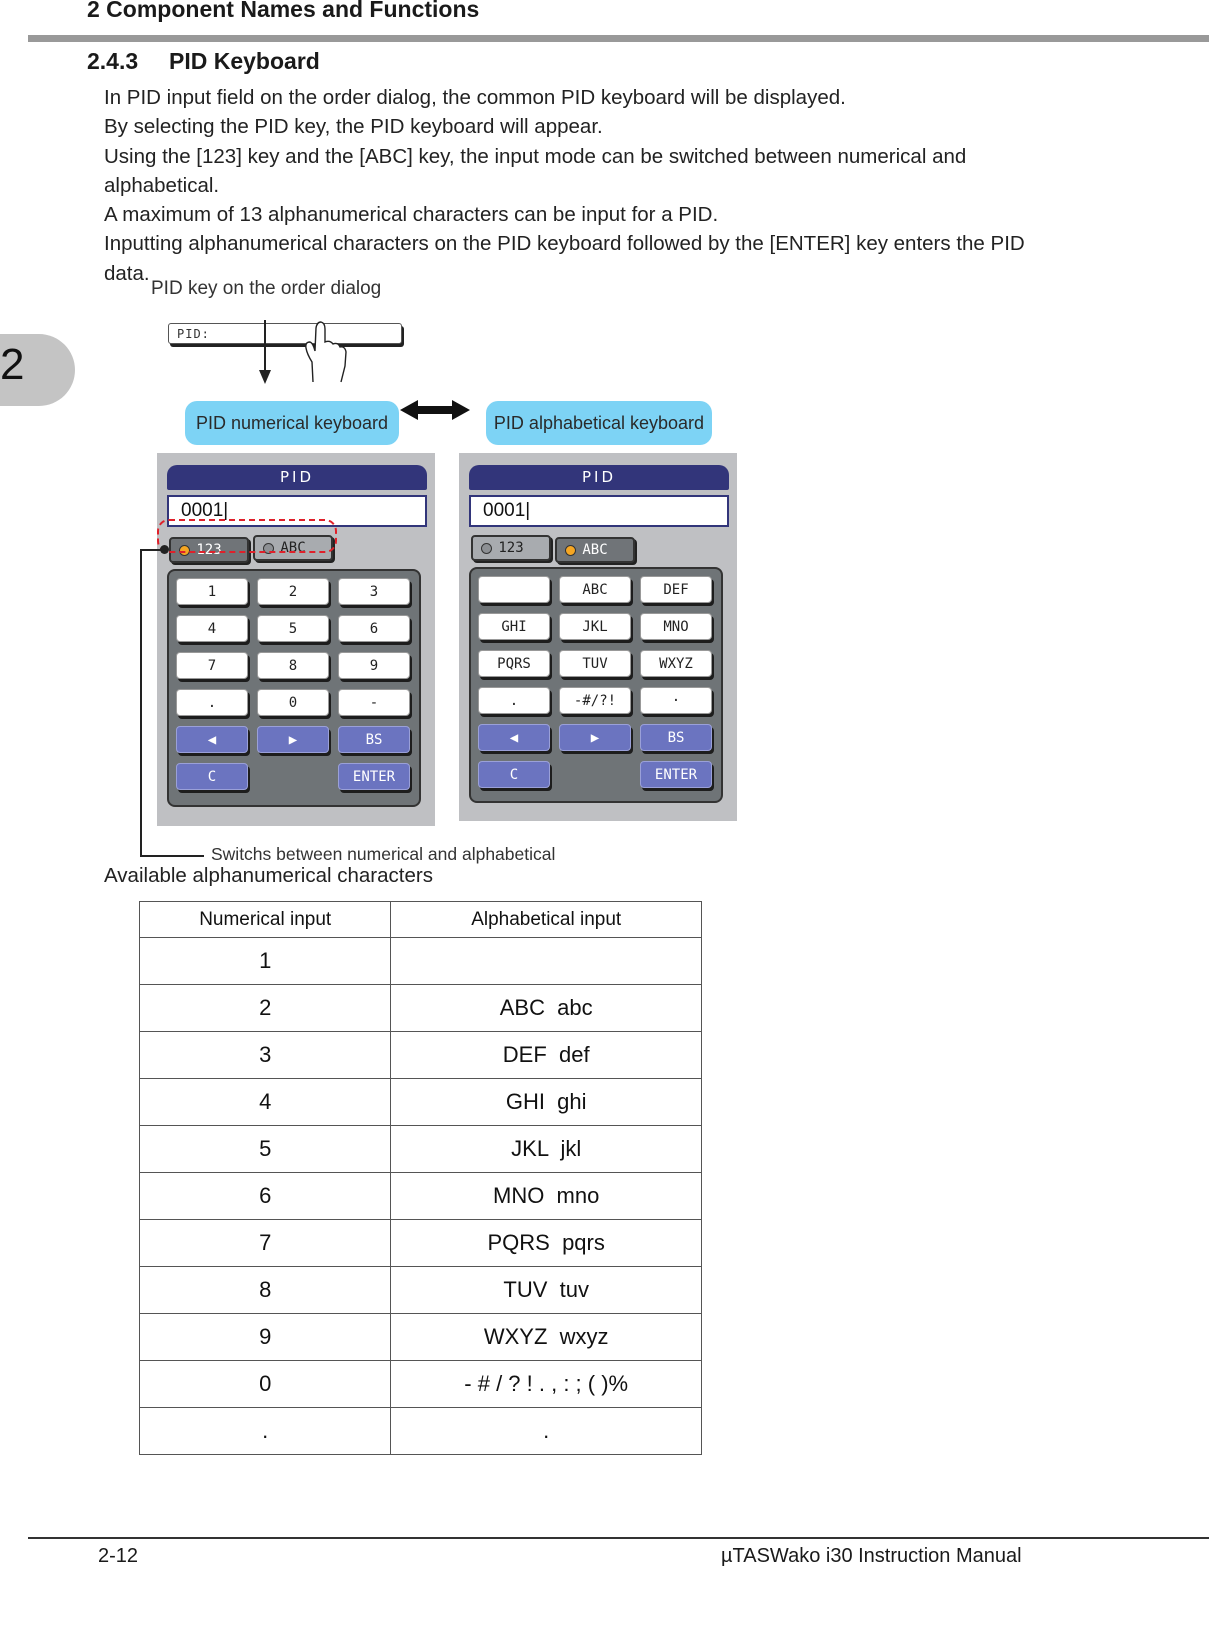 The width and height of the screenshot is (1209, 1647). What do you see at coordinates (265, 1102) in the screenshot?
I see `numerical-cell: 4` at bounding box center [265, 1102].